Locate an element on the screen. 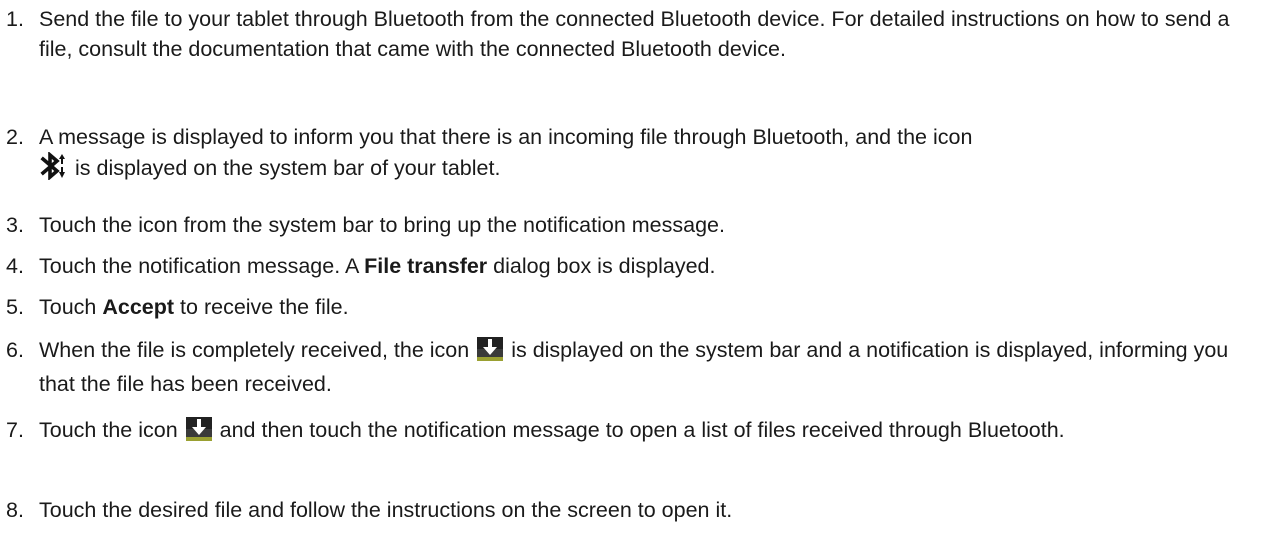 This screenshot has width=1271, height=538. step-text: Touch is located at coordinates (68, 307).